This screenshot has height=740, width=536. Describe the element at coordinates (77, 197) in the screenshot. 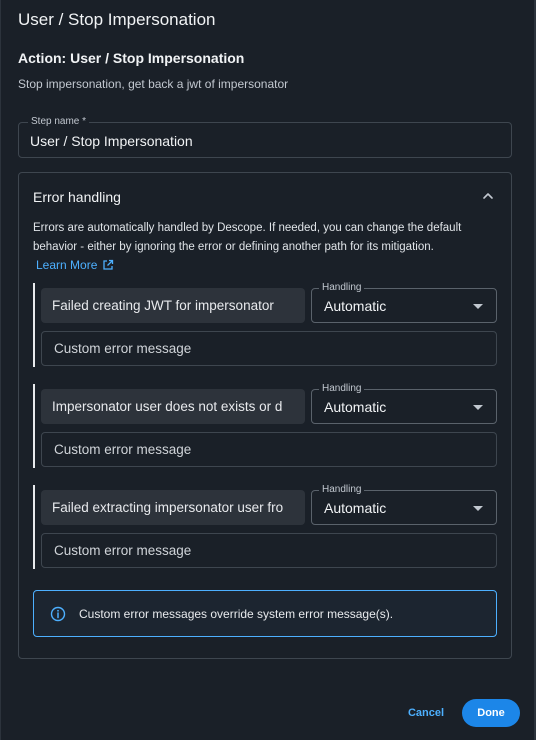

I see `error-handling-title: Error handling` at that location.